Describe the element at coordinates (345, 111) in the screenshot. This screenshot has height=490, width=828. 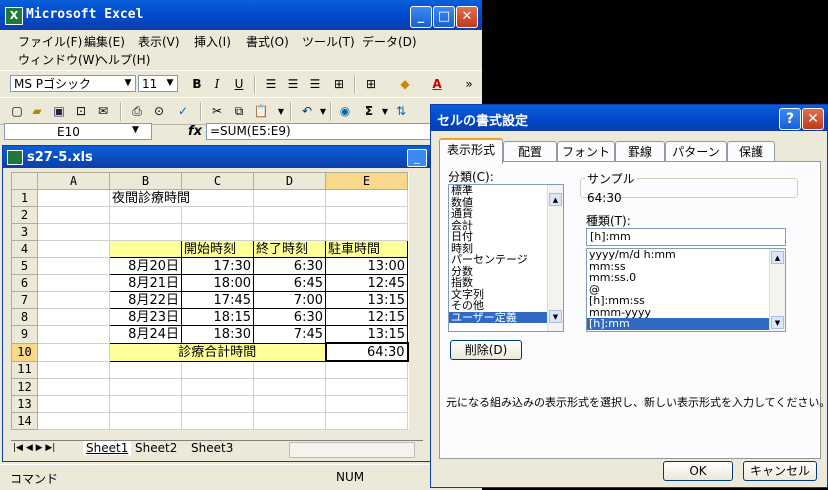
I see `hyperlink-icon: ◉` at that location.